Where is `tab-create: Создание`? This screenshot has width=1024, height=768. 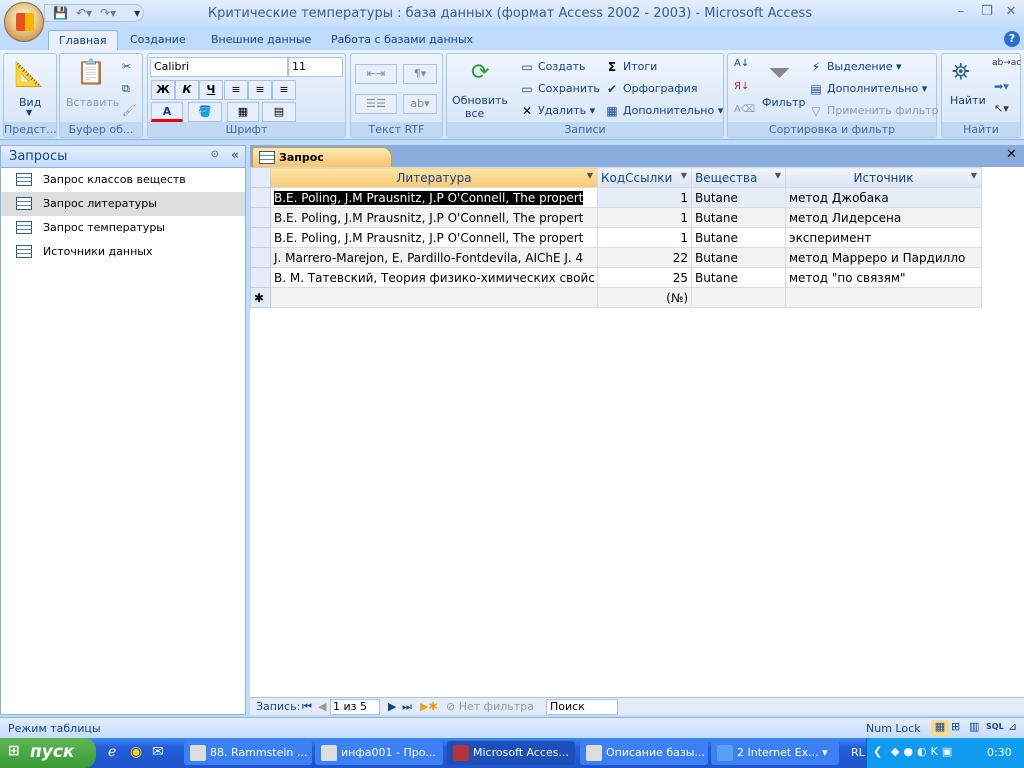 tab-create: Создание is located at coordinates (158, 40).